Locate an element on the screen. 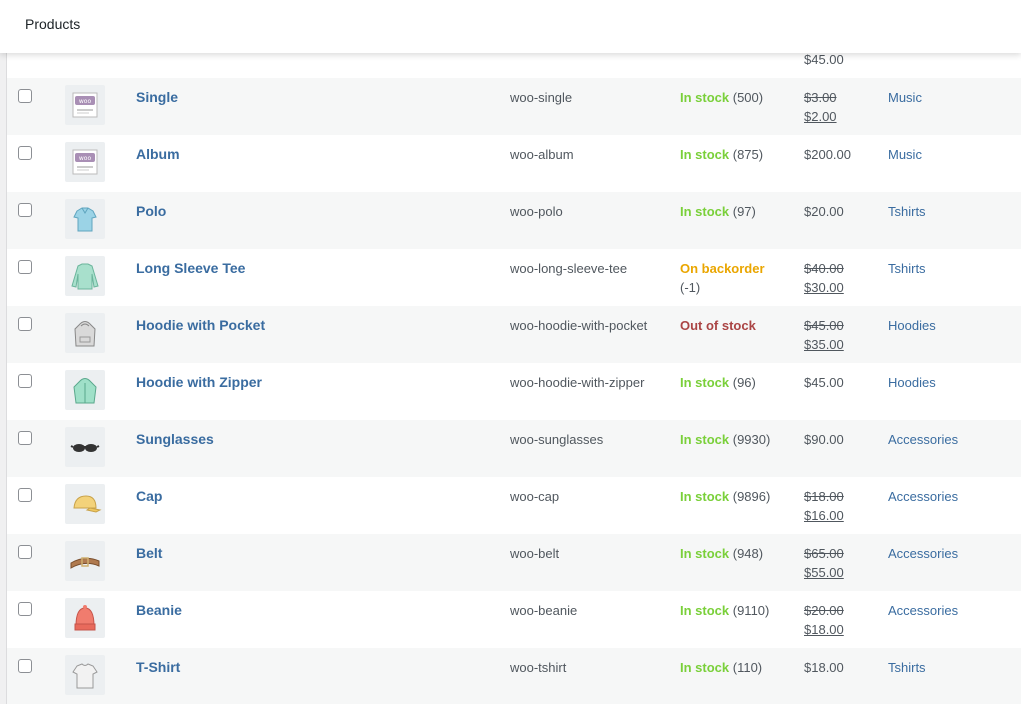  product-name-link: T-Shirt is located at coordinates (158, 667).